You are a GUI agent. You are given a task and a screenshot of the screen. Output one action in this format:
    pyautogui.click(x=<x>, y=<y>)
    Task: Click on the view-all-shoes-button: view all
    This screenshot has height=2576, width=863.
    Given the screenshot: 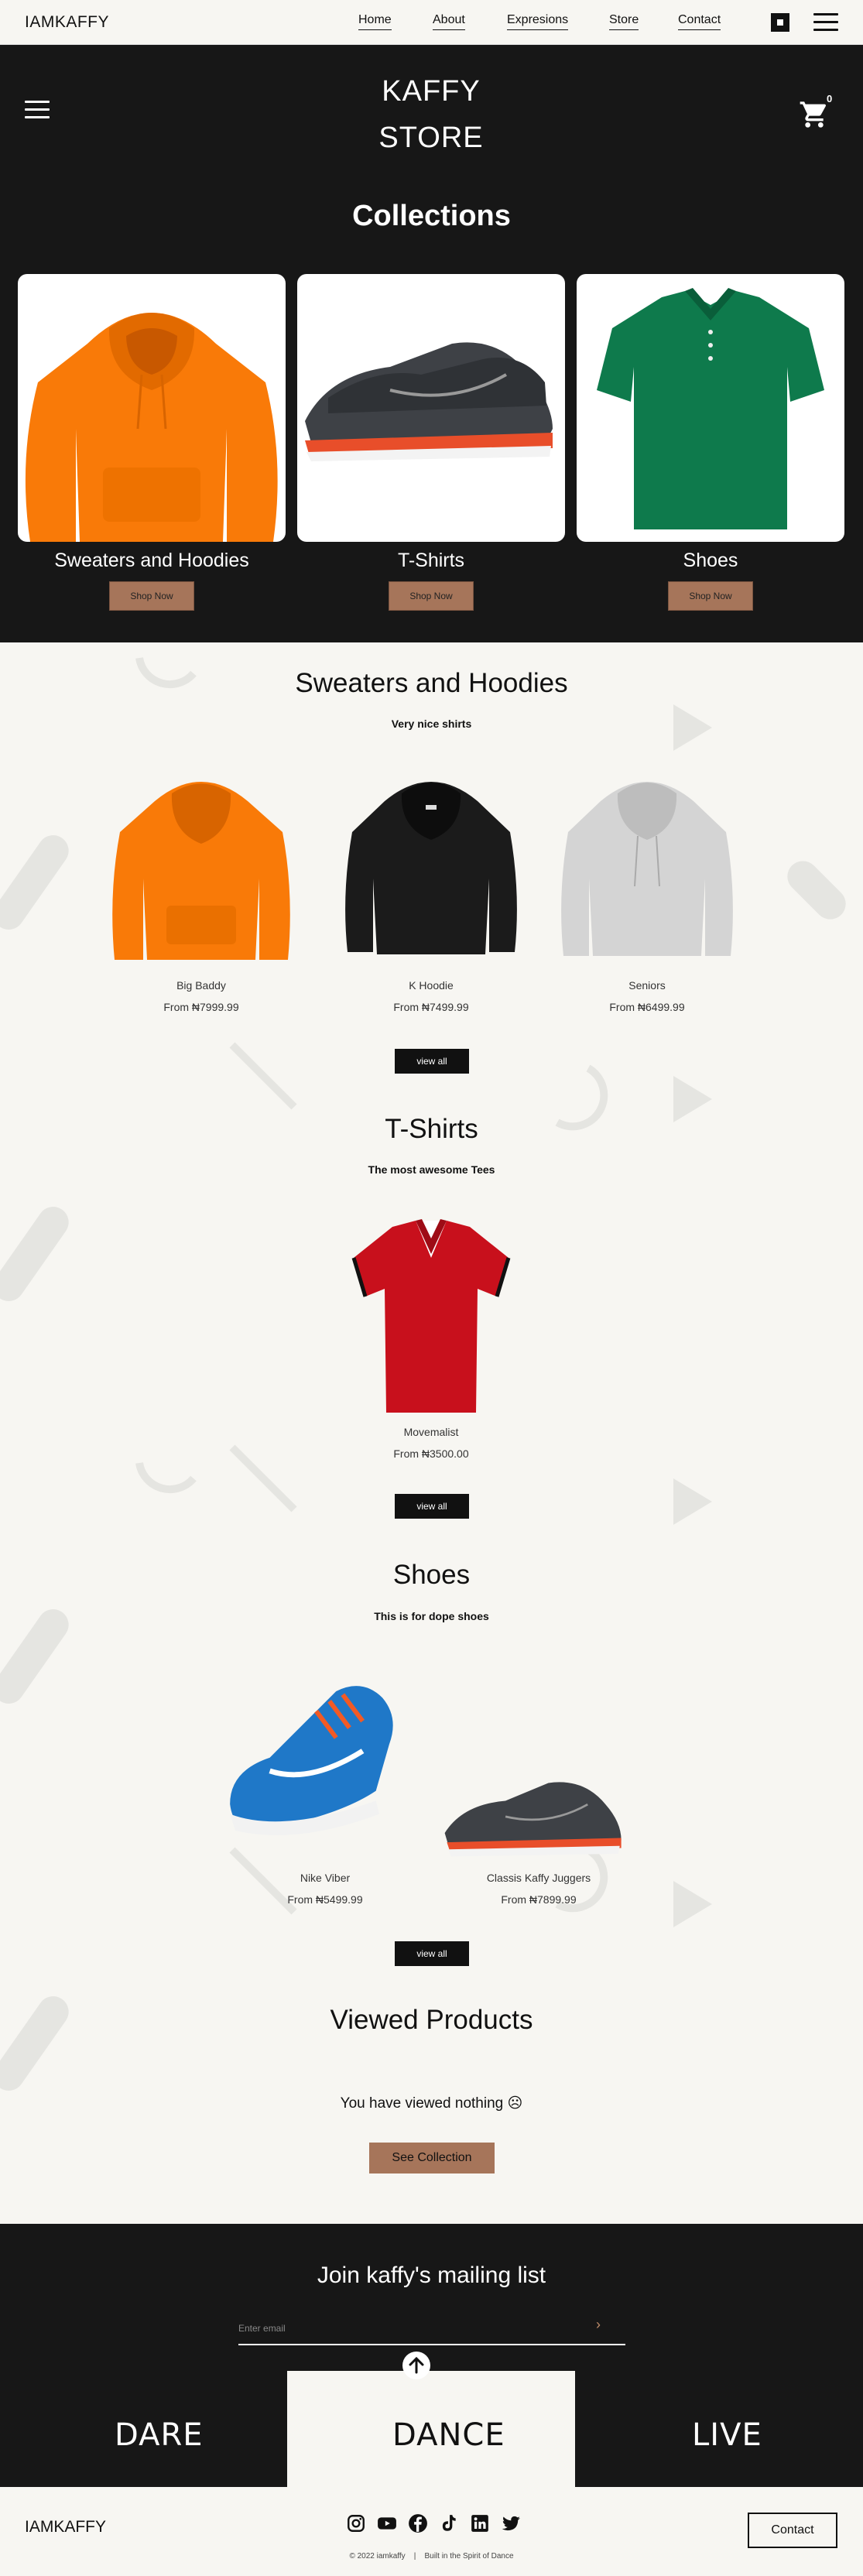 What is the action you would take?
    pyautogui.click(x=432, y=1954)
    